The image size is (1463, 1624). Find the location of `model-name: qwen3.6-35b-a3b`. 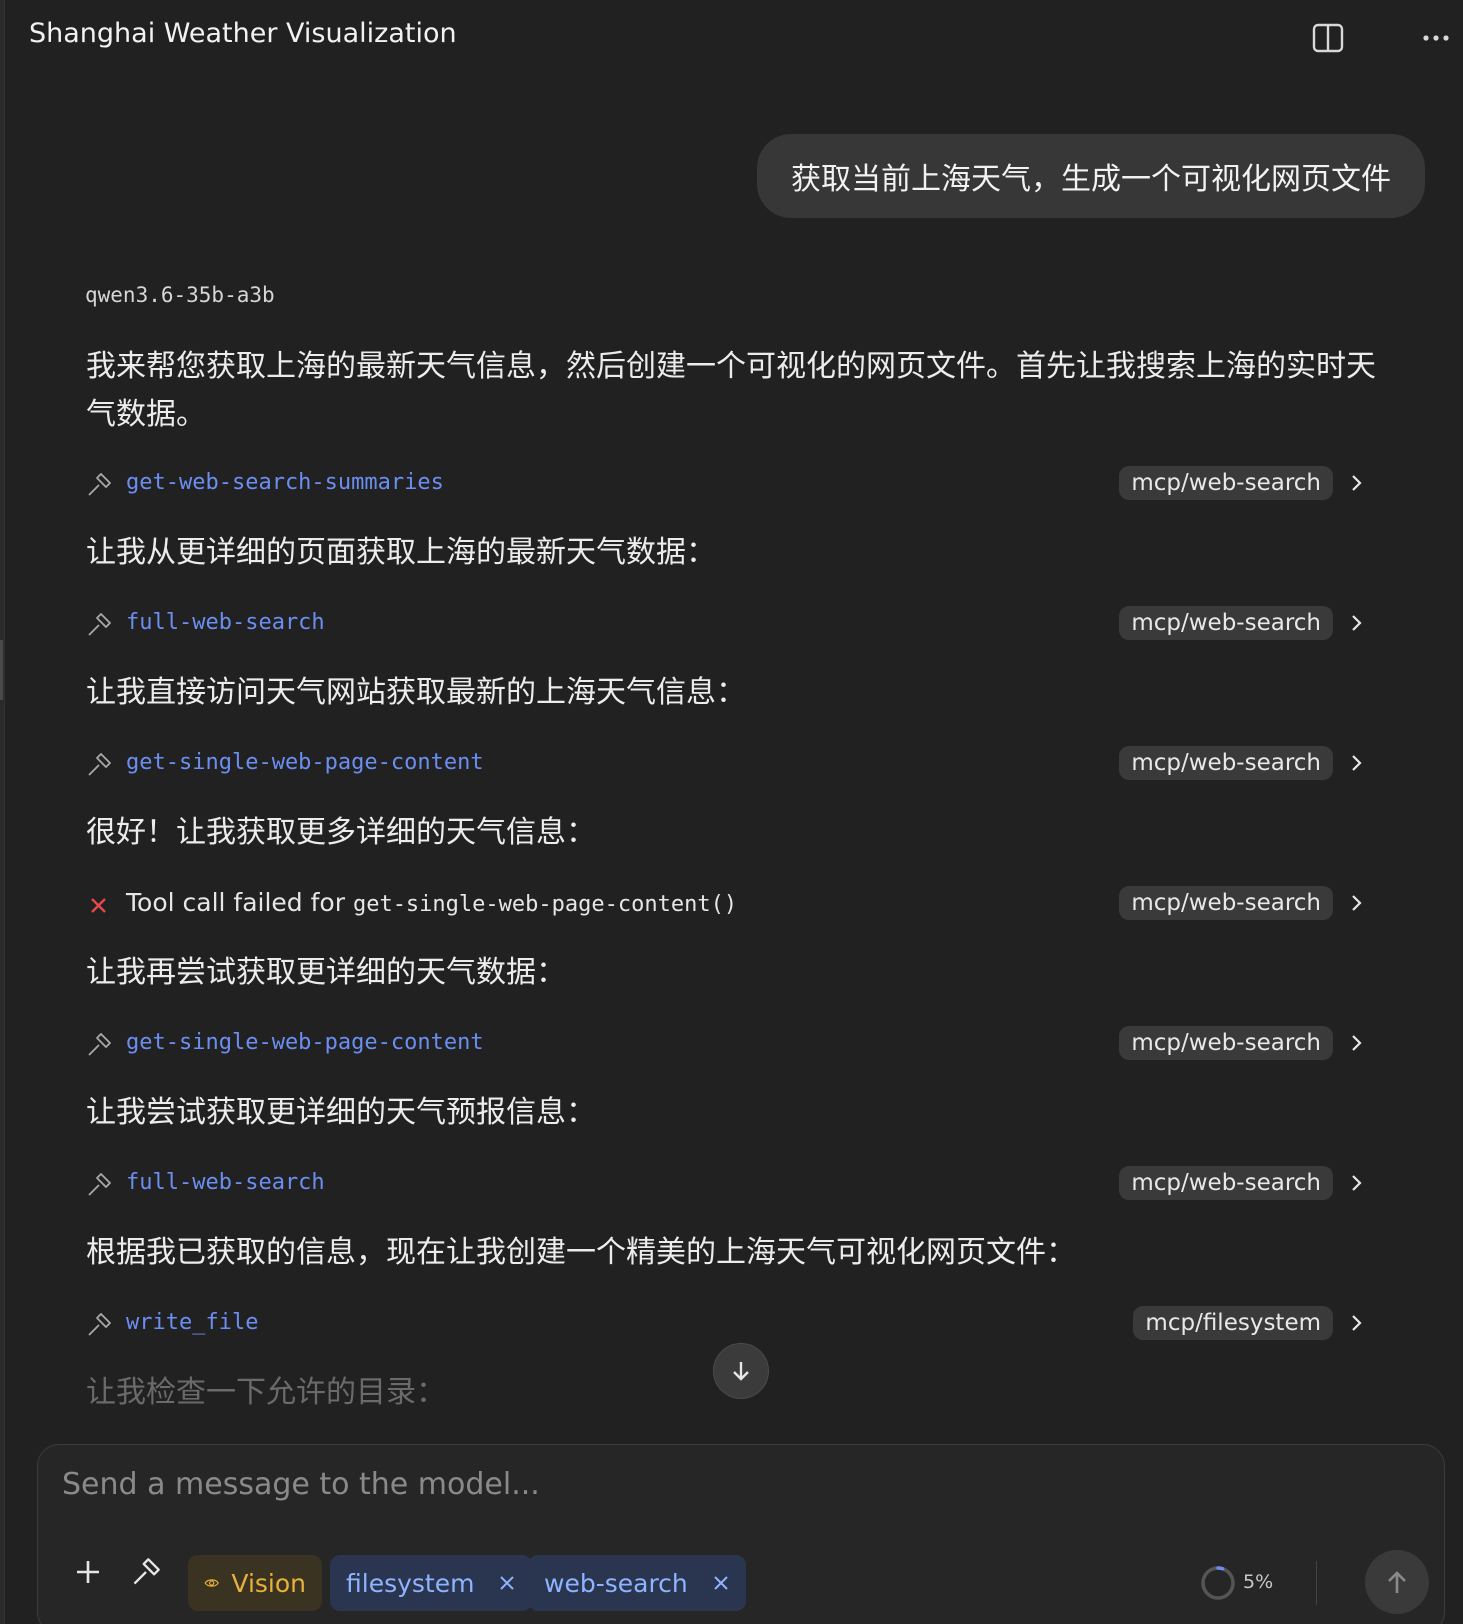

model-name: qwen3.6-35b-a3b is located at coordinates (180, 295).